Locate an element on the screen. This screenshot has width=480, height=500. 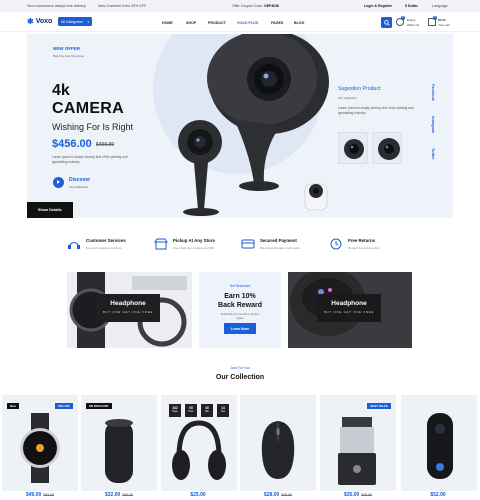
price-current: $35.00 is located at coordinates (351, 495).